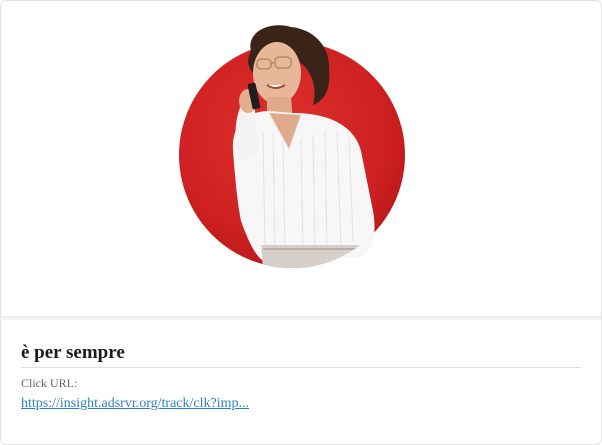  I want to click on click-url-label: Click URL:, so click(49, 383).